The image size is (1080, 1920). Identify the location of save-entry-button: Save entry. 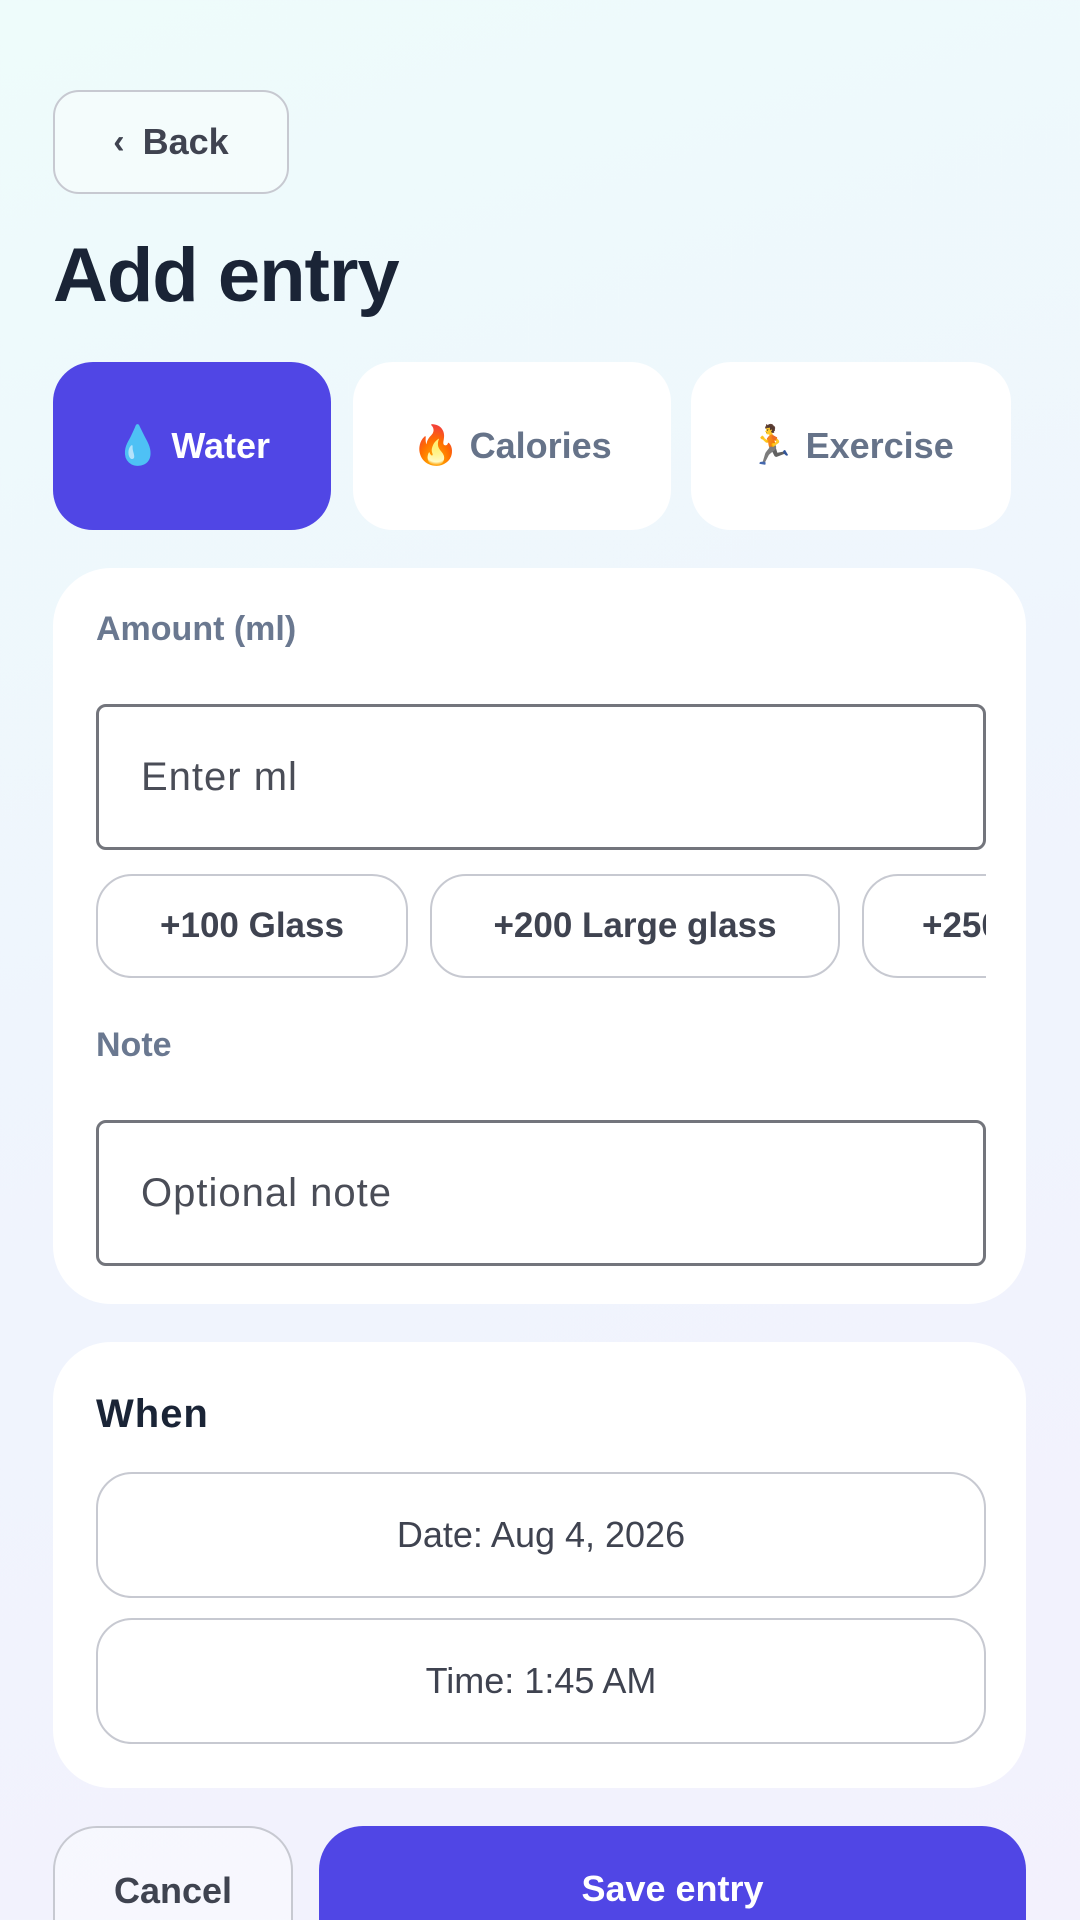
(672, 1873).